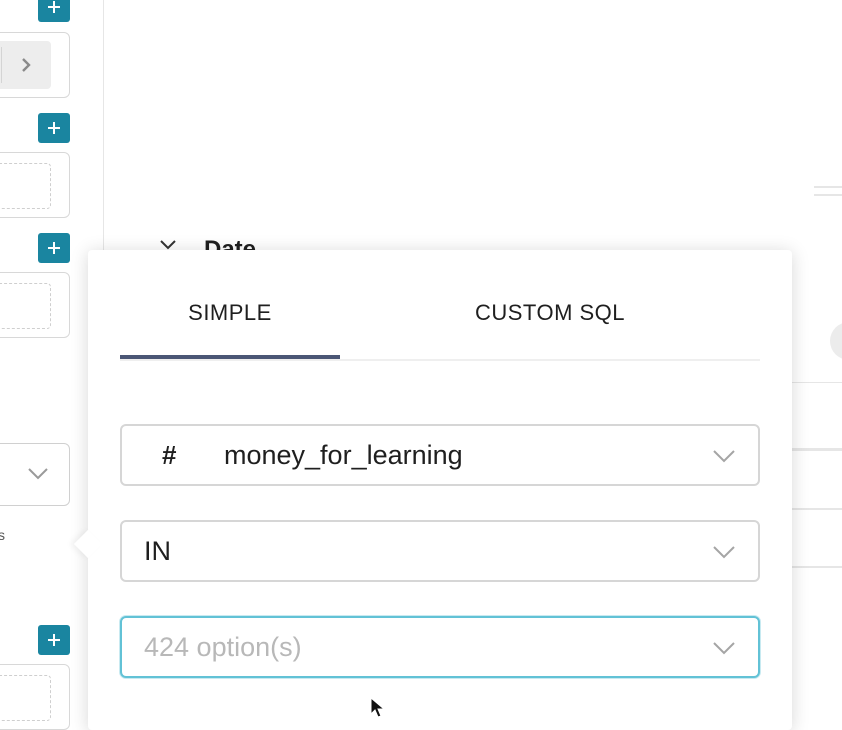 The height and width of the screenshot is (730, 842). Describe the element at coordinates (378, 707) in the screenshot. I see `mouse-cursor-icon` at that location.